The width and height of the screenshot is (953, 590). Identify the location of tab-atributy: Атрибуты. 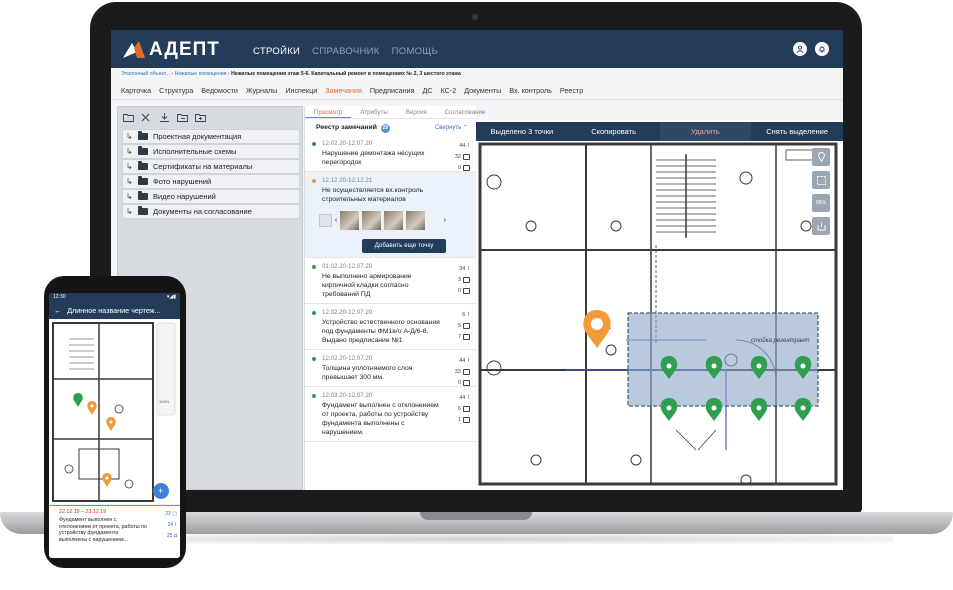
(374, 112).